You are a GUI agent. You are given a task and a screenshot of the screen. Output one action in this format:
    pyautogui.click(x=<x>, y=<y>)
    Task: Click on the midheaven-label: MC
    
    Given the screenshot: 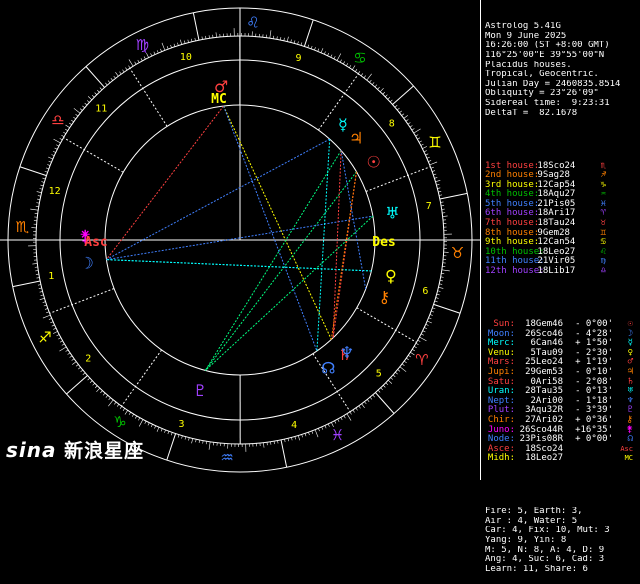 What is the action you would take?
    pyautogui.click(x=219, y=99)
    